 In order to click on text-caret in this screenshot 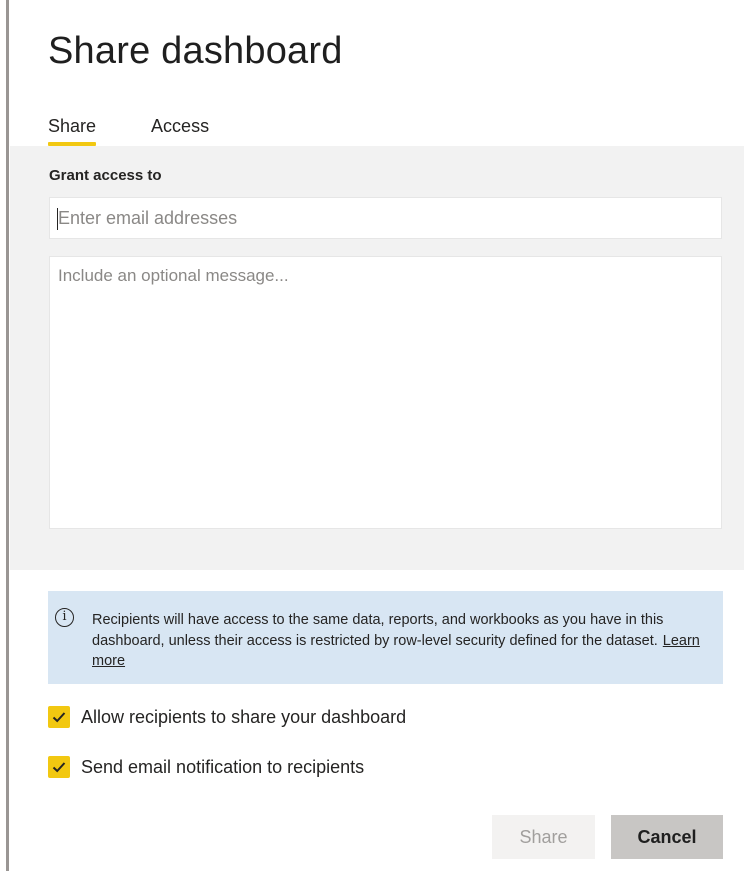, I will do `click(57, 219)`.